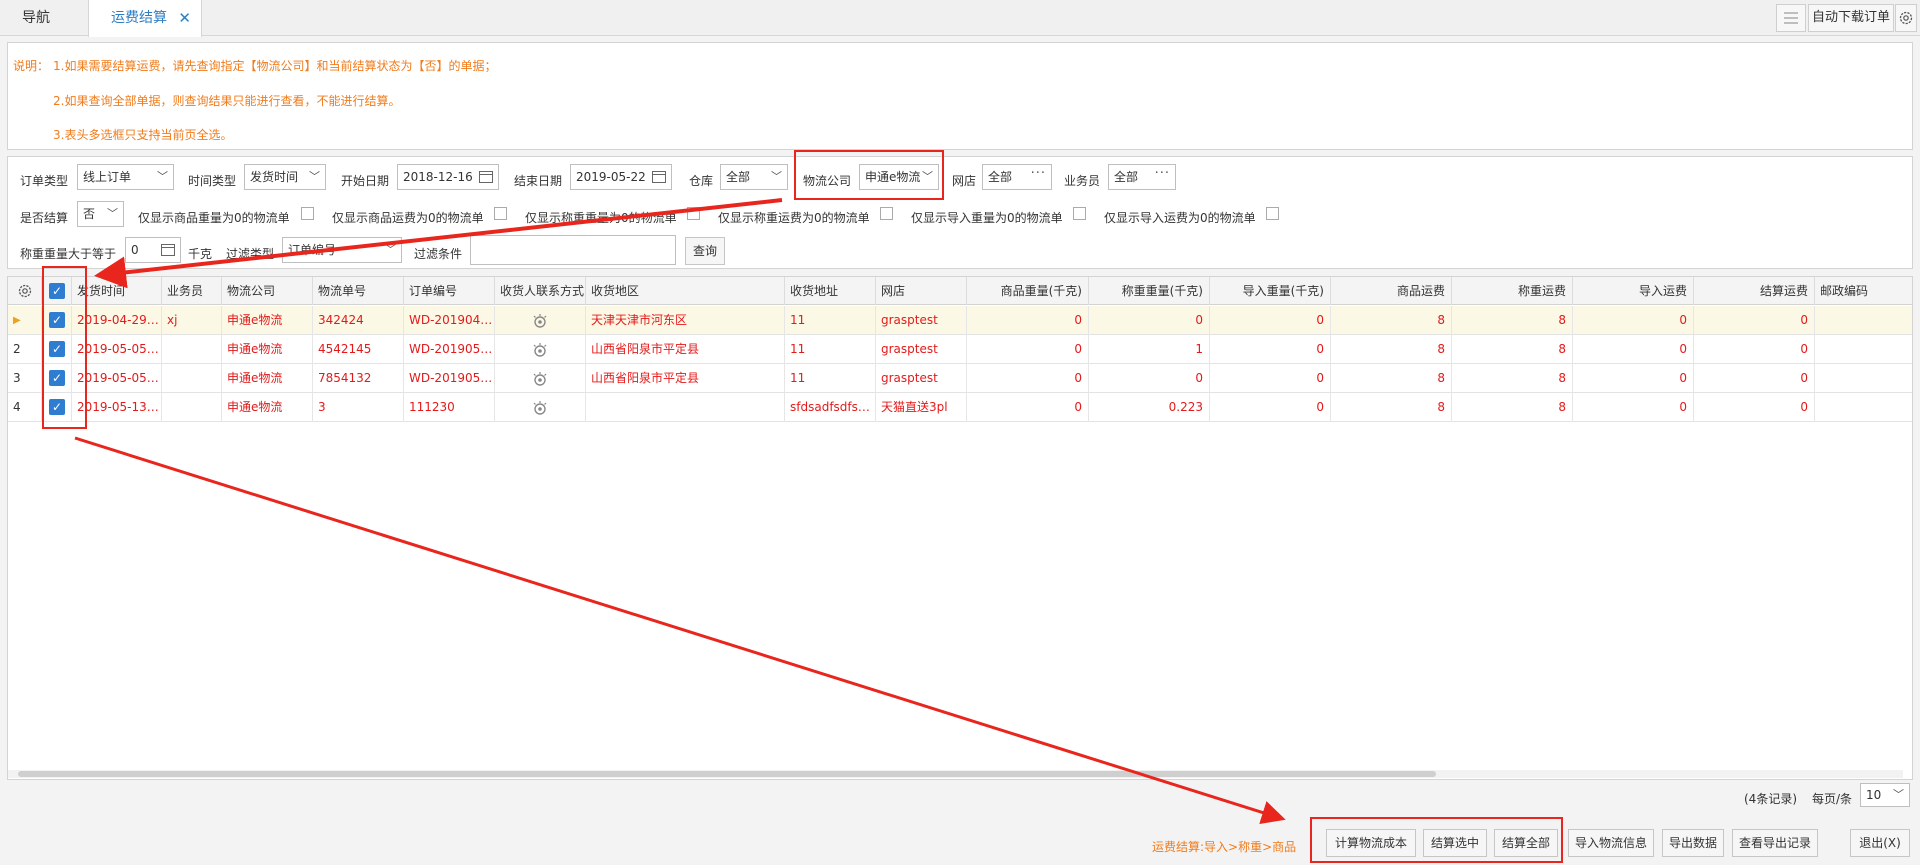  I want to click on tab-nav: 导航, so click(44, 18).